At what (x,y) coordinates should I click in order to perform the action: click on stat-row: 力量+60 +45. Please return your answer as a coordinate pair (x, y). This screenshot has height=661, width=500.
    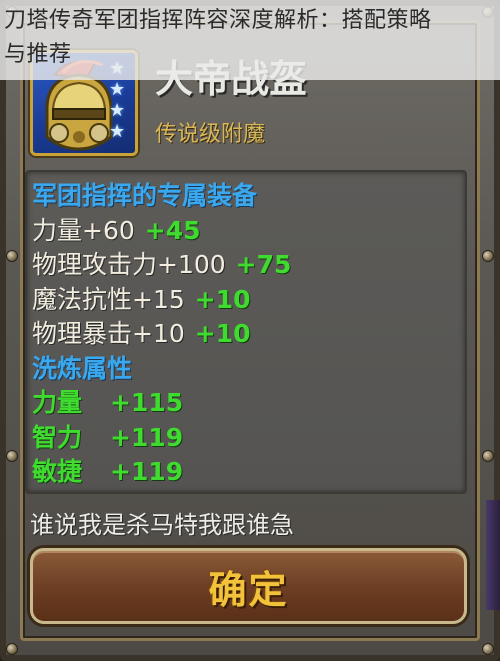
    Looking at the image, I should click on (248, 228).